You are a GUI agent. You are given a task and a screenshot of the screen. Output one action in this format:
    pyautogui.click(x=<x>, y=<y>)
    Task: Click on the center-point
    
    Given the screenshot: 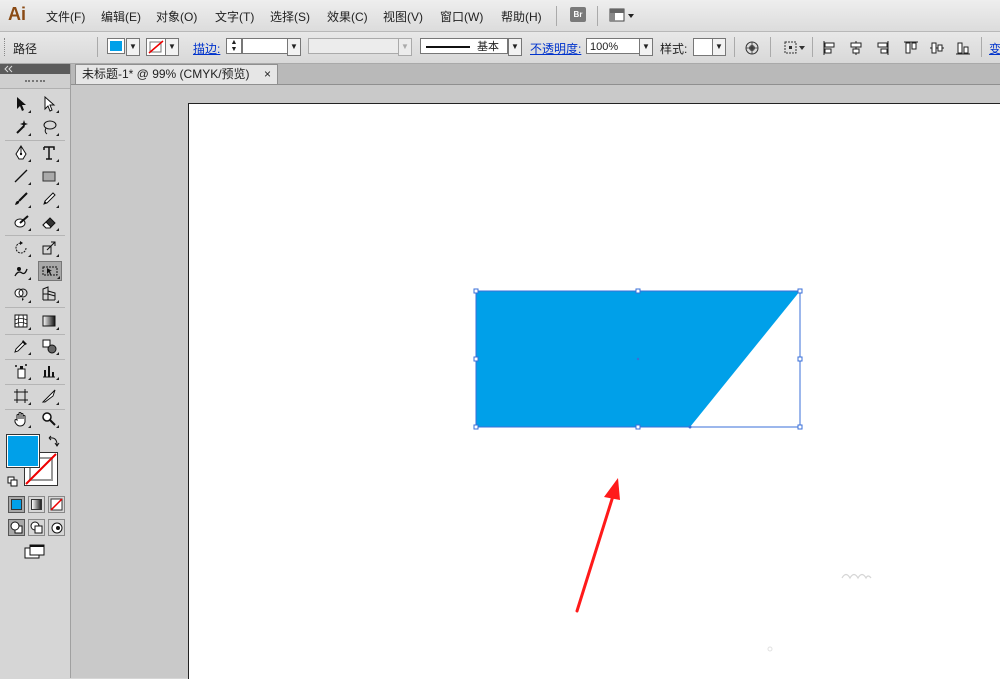 What is the action you would take?
    pyautogui.click(x=638, y=359)
    